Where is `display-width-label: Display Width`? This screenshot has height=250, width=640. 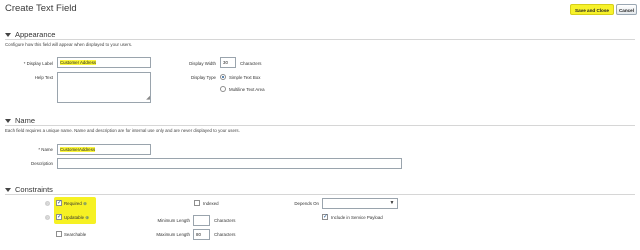
display-width-label: Display Width is located at coordinates (202, 63).